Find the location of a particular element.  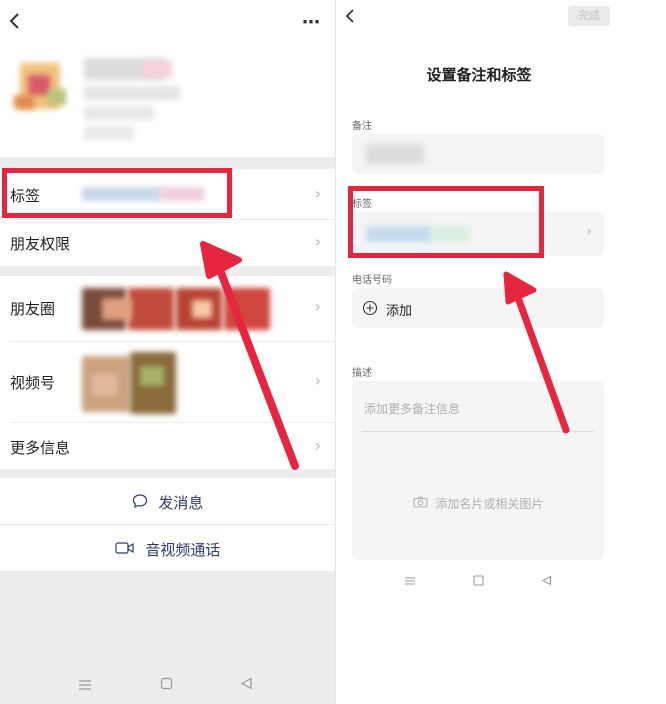

video-call-button: 音视频通话 is located at coordinates (167, 548).